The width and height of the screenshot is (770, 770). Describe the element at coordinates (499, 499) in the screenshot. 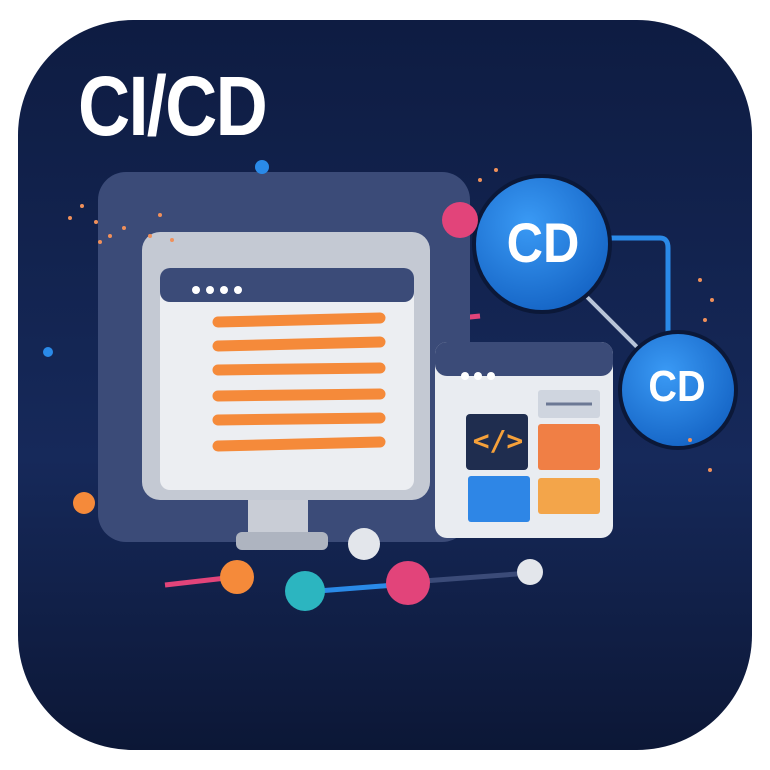

I see `blue-tile` at that location.